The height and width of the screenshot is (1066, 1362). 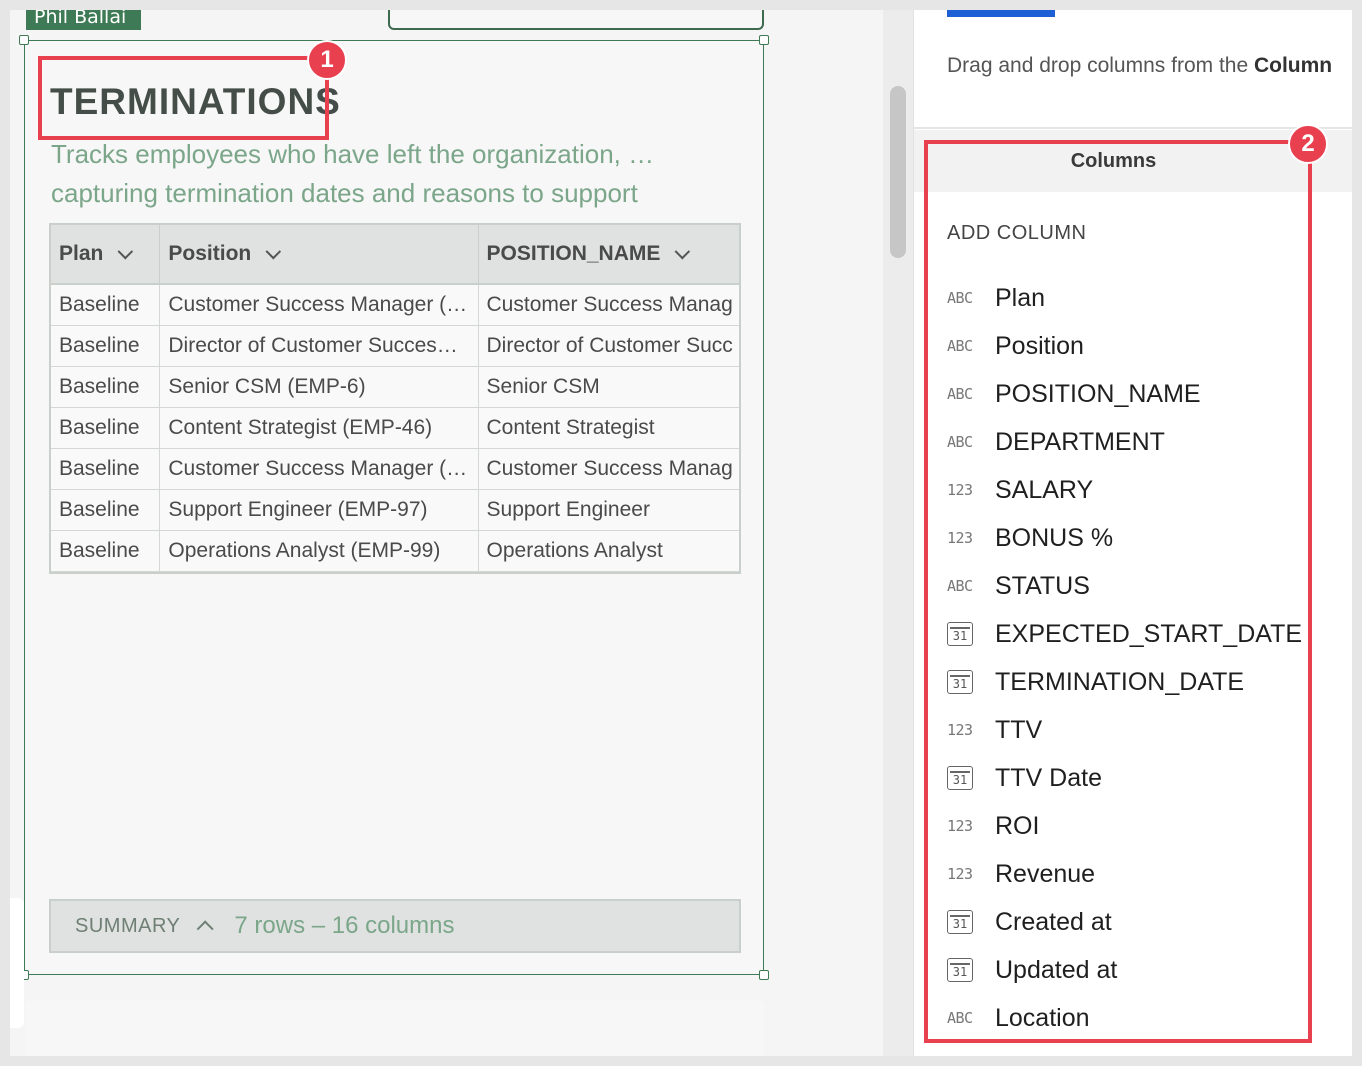 What do you see at coordinates (344, 925) in the screenshot?
I see `row-column-count: 7 rows – 16 columns` at bounding box center [344, 925].